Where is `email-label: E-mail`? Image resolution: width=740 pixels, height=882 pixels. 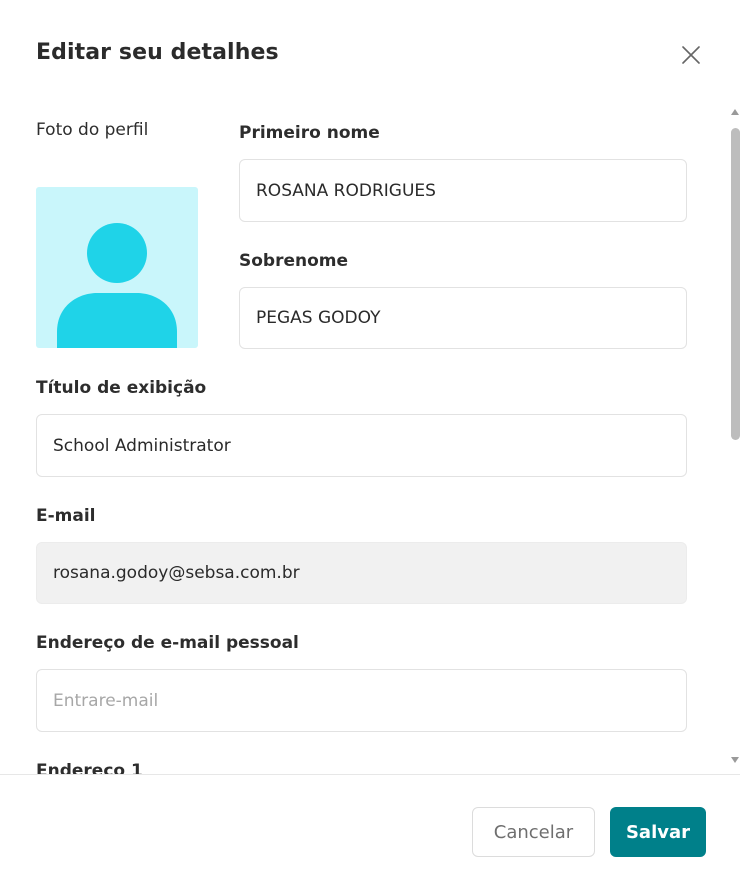 email-label: E-mail is located at coordinates (66, 516).